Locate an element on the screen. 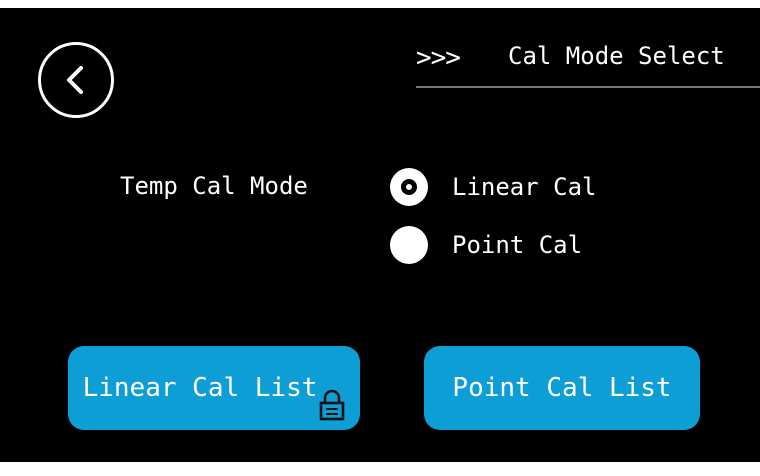 The width and height of the screenshot is (760, 476). radio-linear-cal-label: Linear Cal is located at coordinates (524, 187).